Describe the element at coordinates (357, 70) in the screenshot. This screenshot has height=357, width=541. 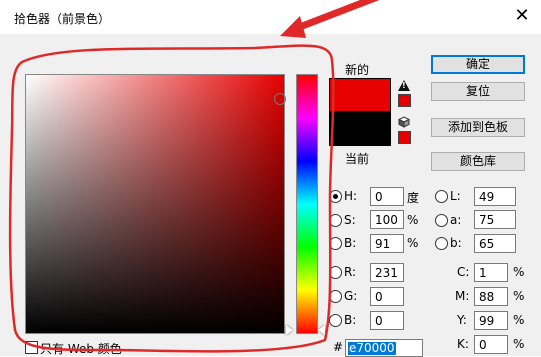
I see `new-color-label: 新的` at that location.